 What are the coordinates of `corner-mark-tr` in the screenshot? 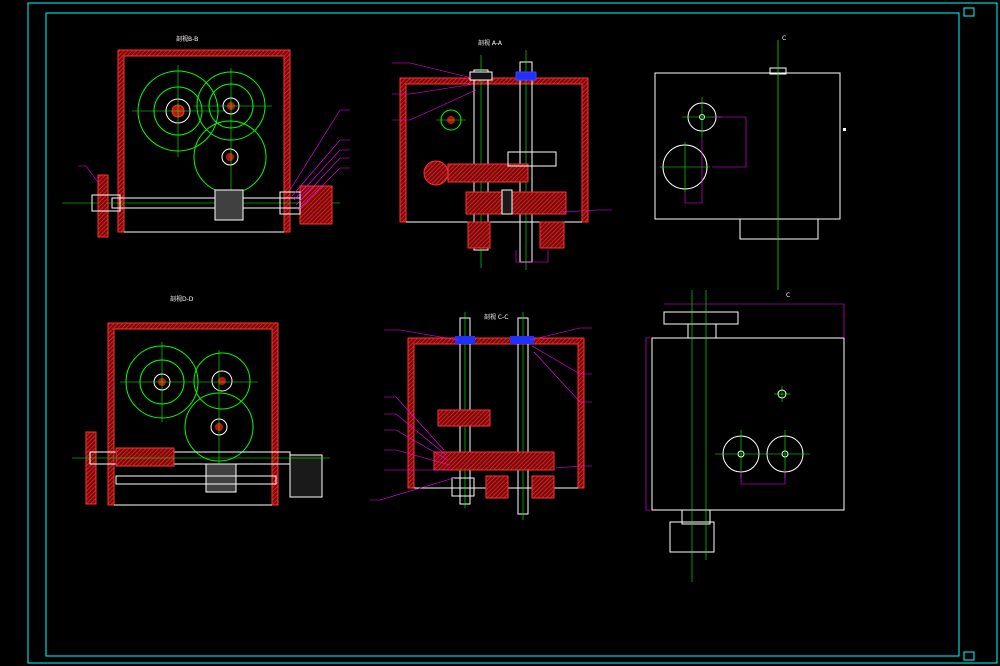 It's located at (969, 12).